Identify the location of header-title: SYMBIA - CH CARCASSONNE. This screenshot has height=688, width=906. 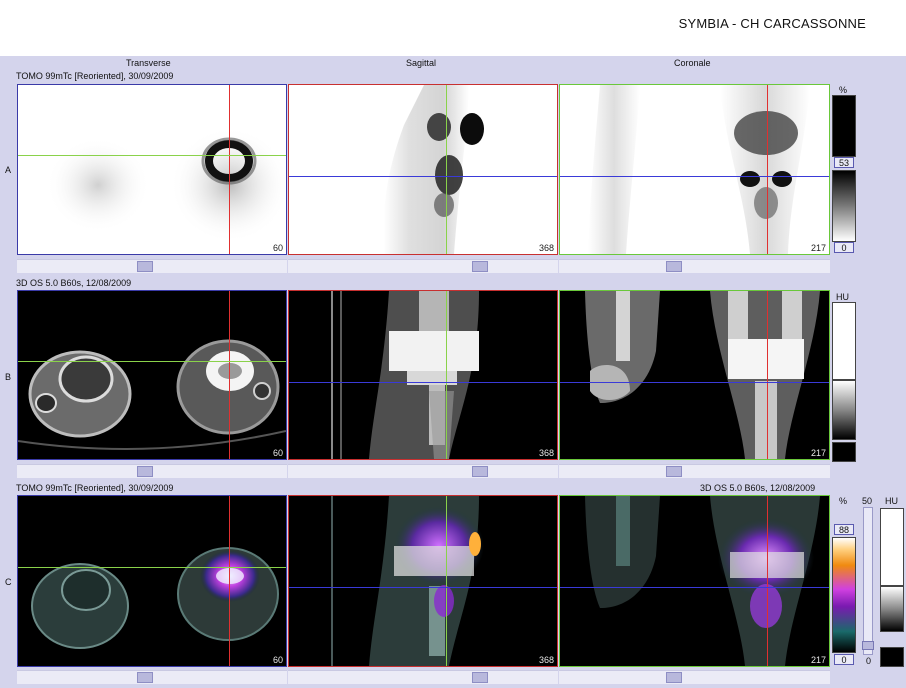
(772, 23).